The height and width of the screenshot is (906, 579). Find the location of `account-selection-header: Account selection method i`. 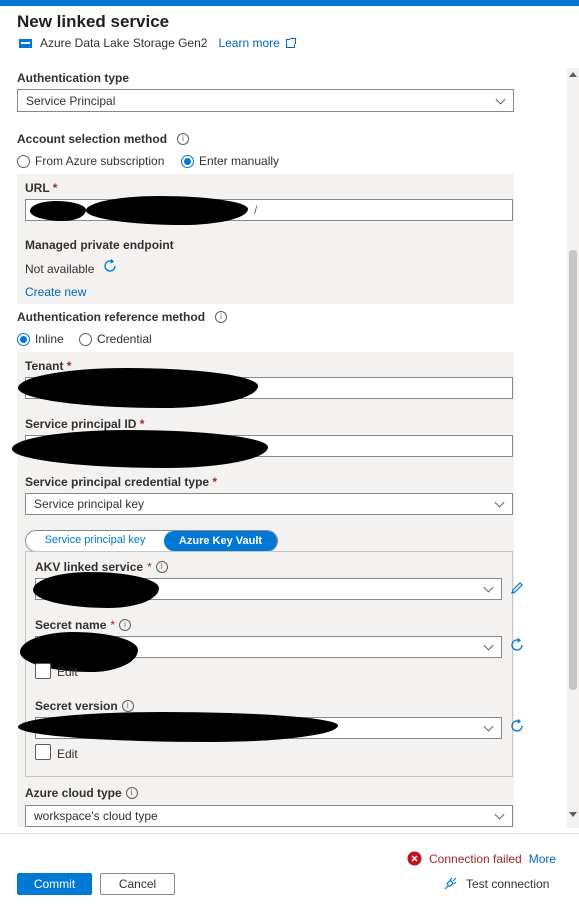

account-selection-header: Account selection method i is located at coordinates (103, 139).